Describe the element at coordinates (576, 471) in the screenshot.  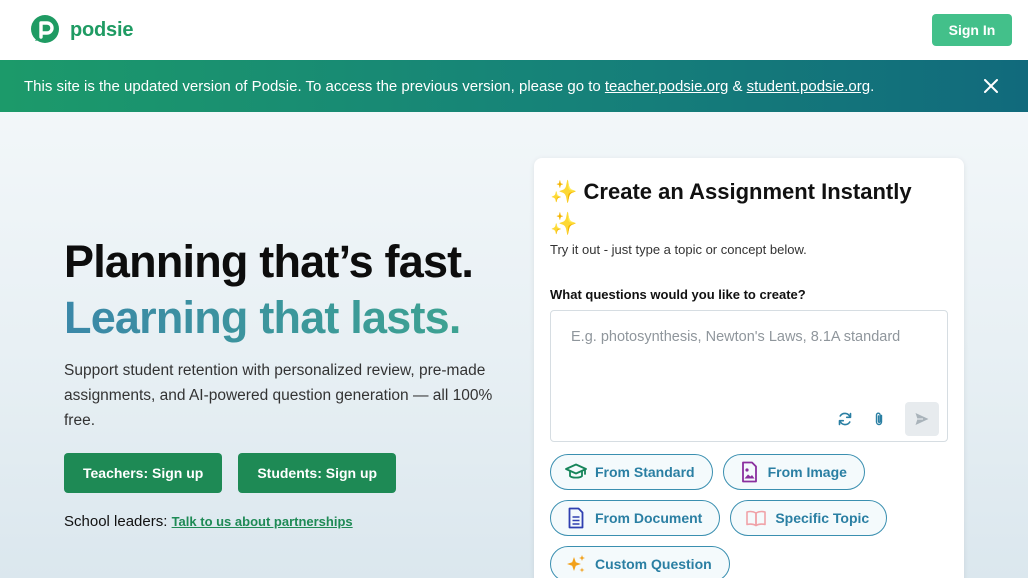
I see `graduation-cap-icon` at that location.